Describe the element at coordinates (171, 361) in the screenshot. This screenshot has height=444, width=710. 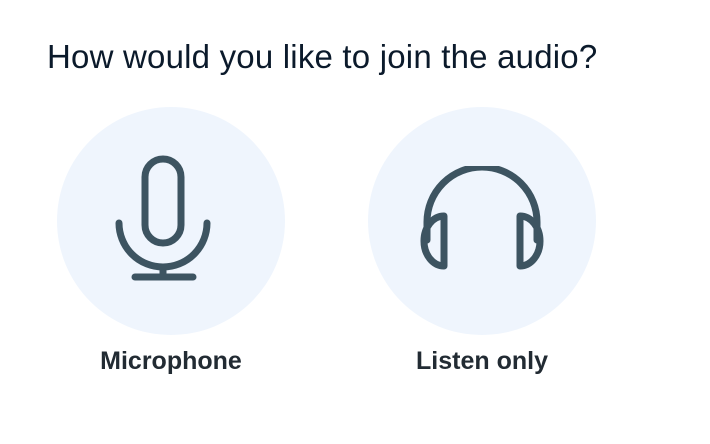
I see `microphone-label: Microphone` at that location.